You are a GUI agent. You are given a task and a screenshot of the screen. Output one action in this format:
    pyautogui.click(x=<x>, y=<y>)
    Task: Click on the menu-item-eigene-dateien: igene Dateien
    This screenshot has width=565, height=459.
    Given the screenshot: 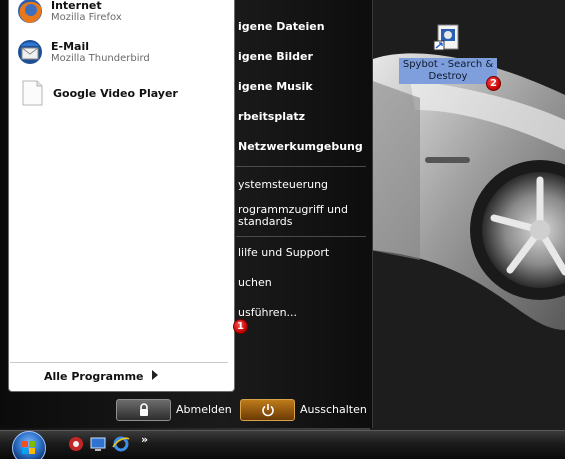 What is the action you would take?
    pyautogui.click(x=303, y=27)
    